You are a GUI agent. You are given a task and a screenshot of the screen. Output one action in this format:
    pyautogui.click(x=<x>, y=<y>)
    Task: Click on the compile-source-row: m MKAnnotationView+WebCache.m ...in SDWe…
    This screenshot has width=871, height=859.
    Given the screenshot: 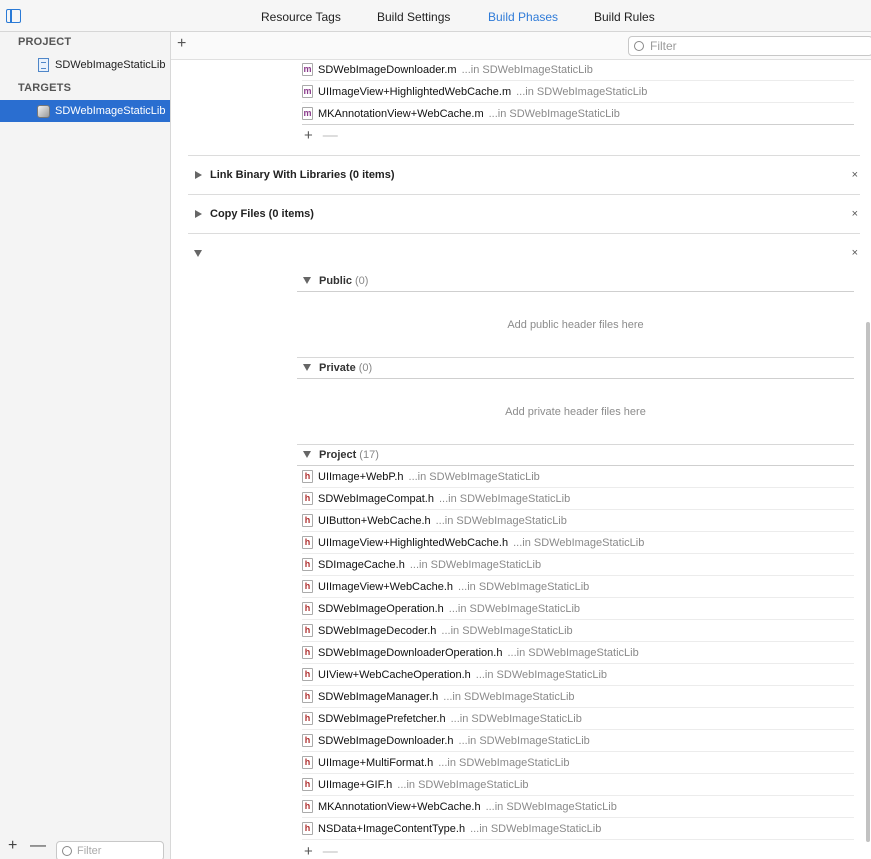 What is the action you would take?
    pyautogui.click(x=578, y=114)
    